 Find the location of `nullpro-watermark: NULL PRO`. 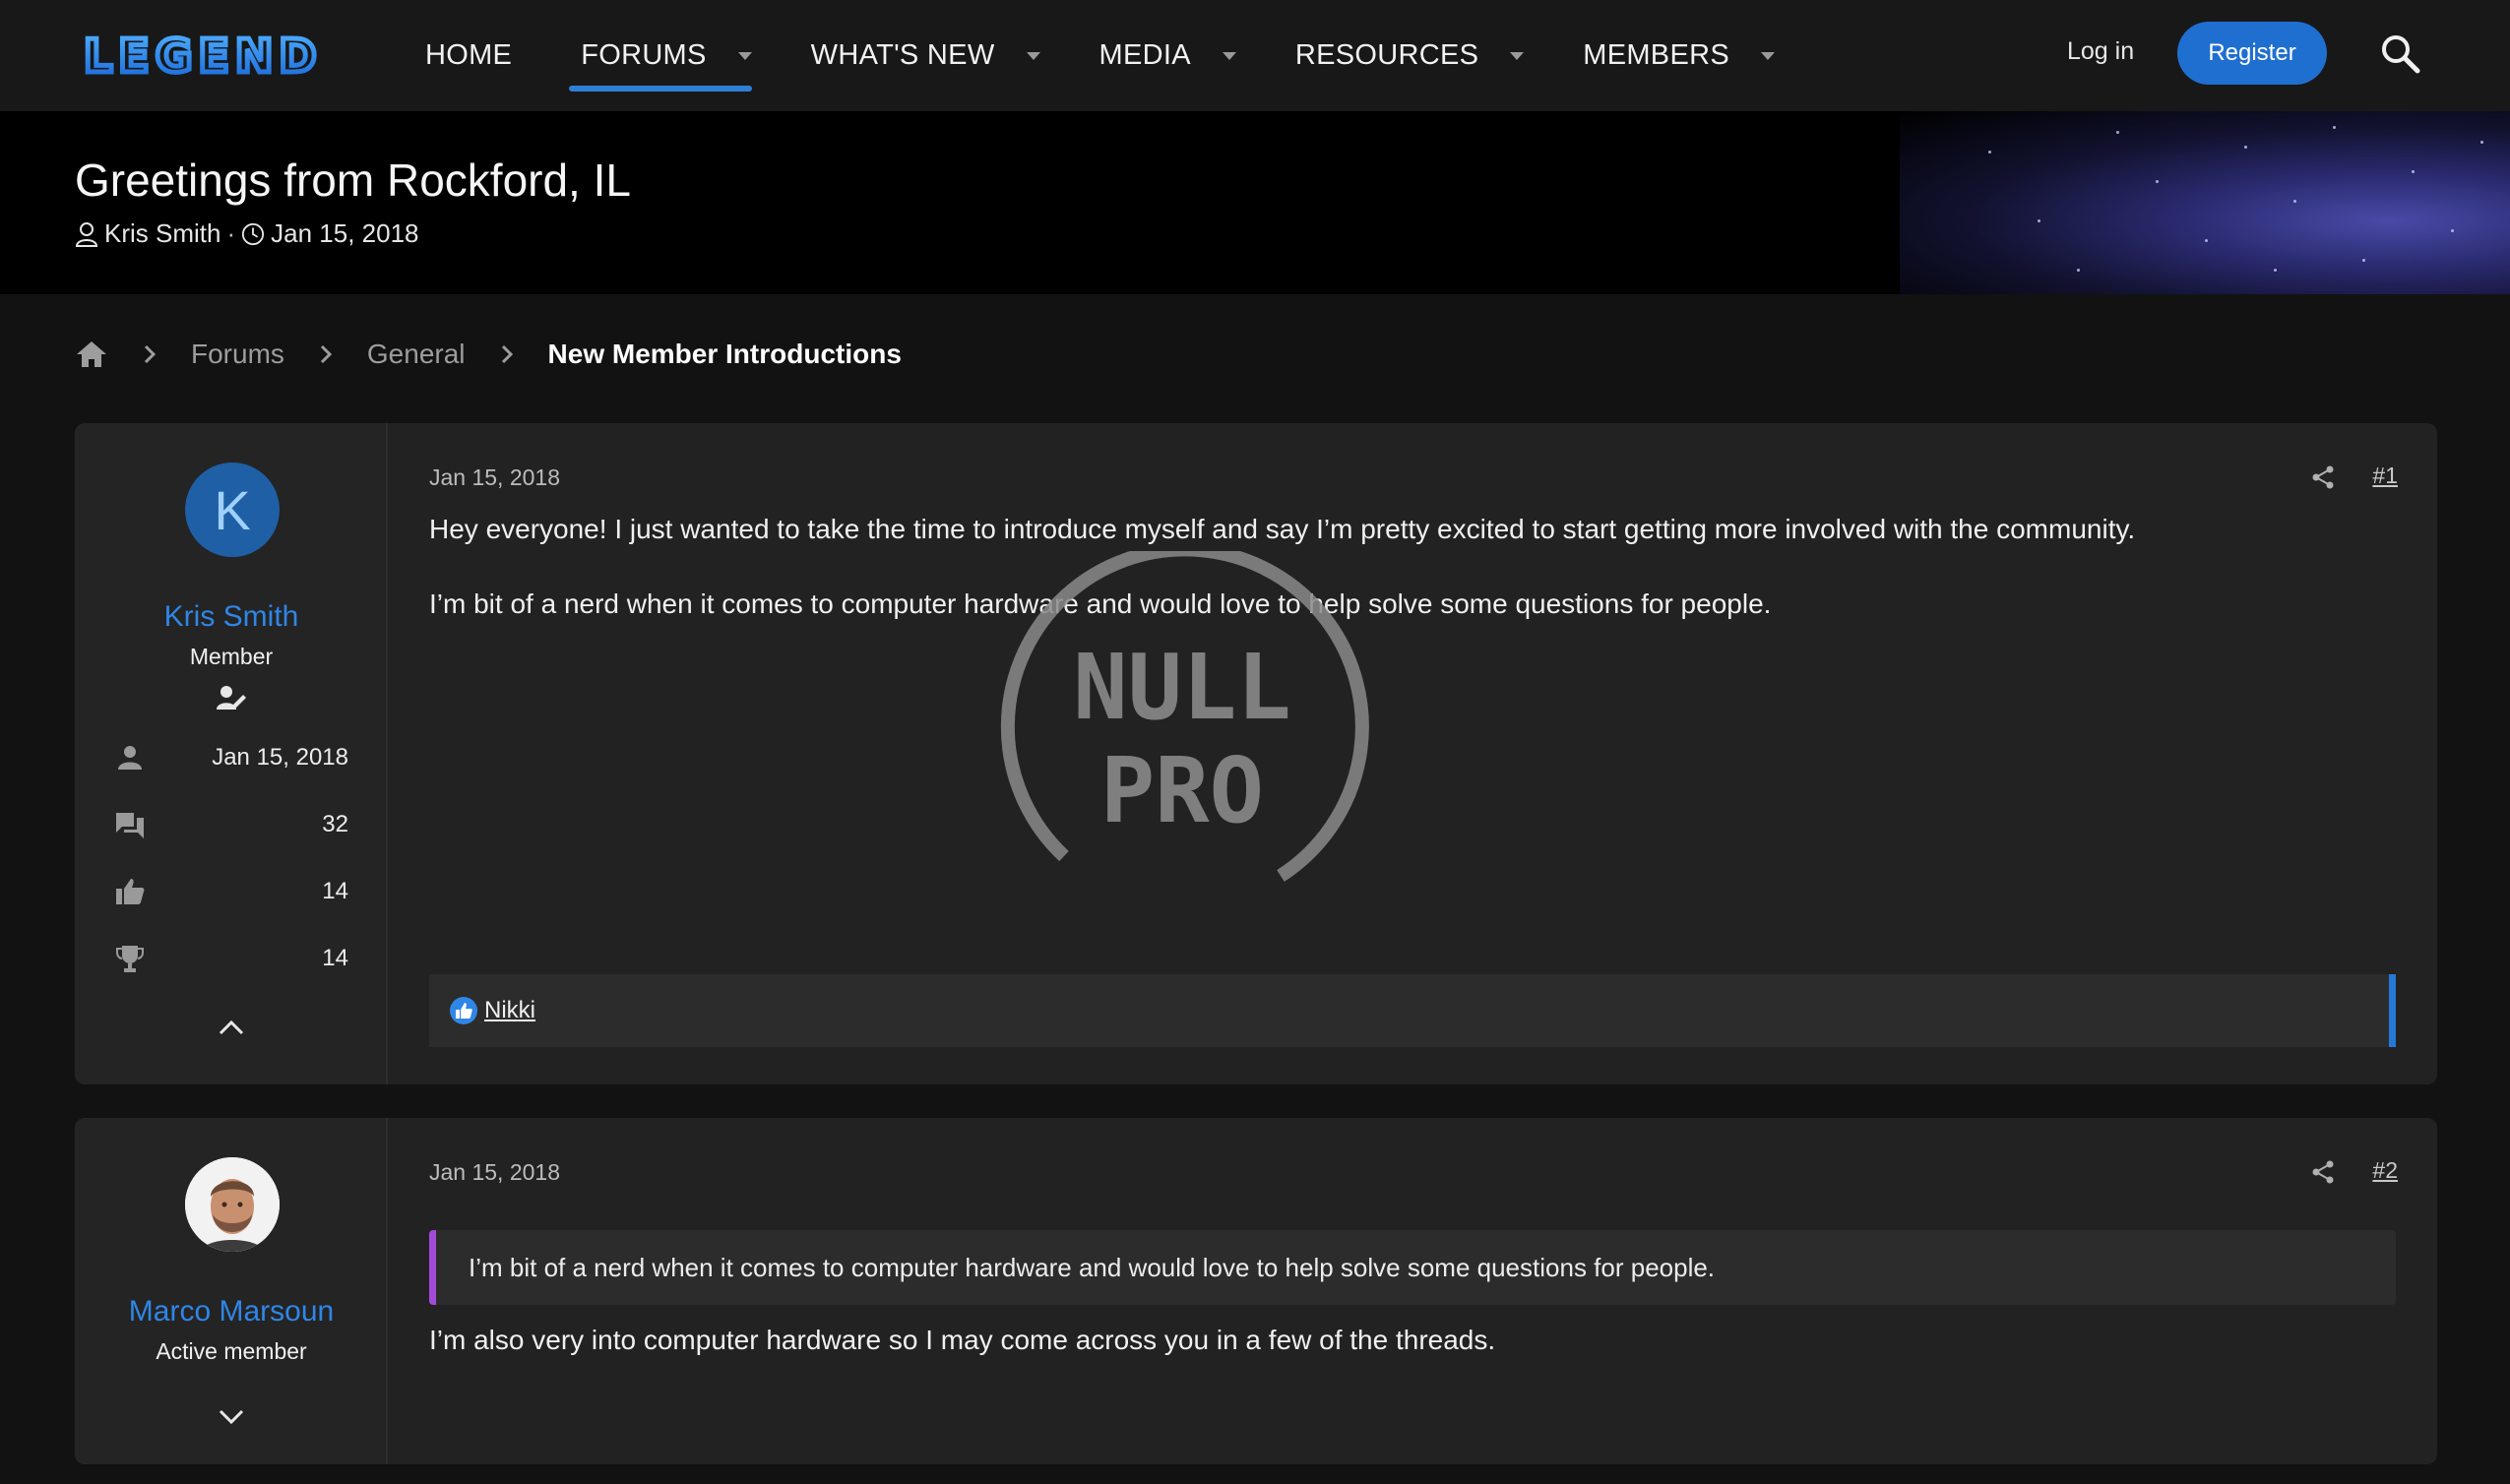

nullpro-watermark: NULL PRO is located at coordinates (1184, 717).